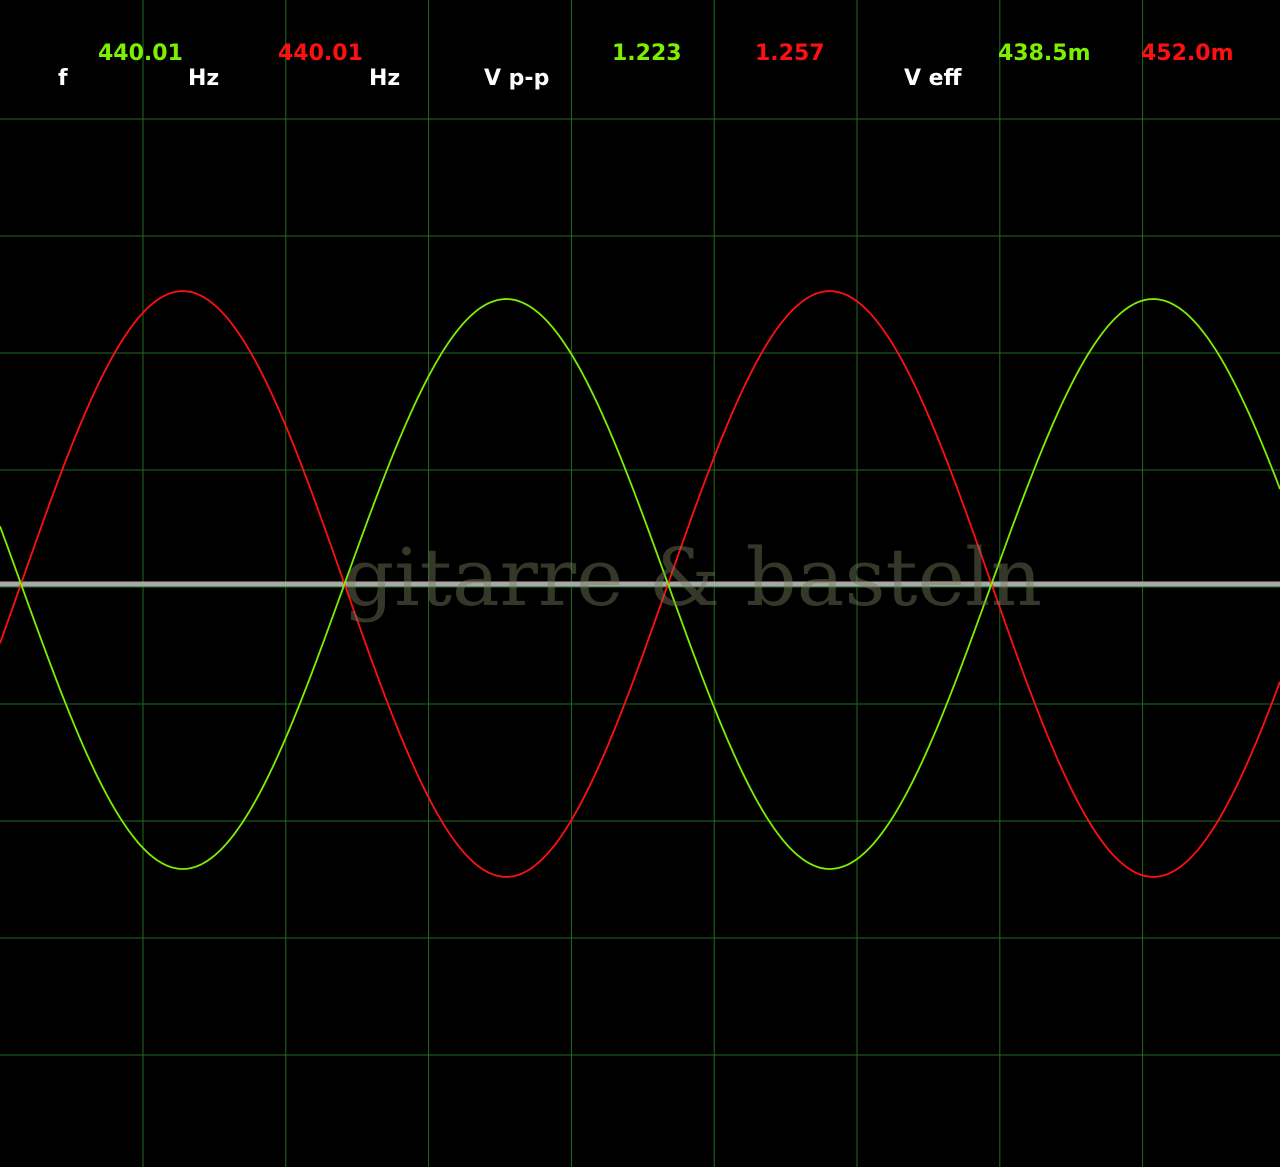  I want to click on frequency-unit-channel-1: Hz, so click(204, 78).